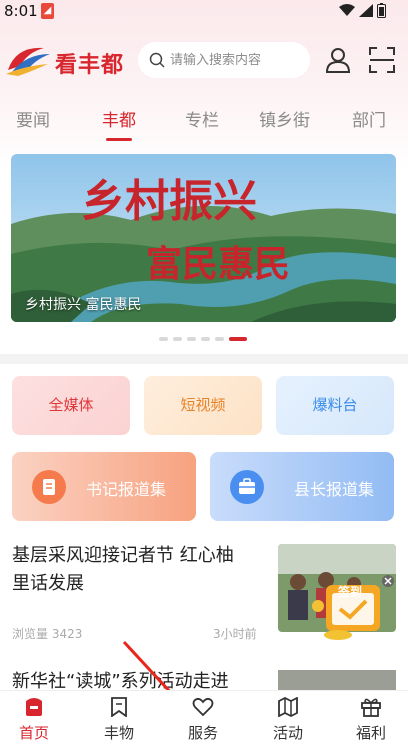  I want to click on section-divider, so click(204, 359).